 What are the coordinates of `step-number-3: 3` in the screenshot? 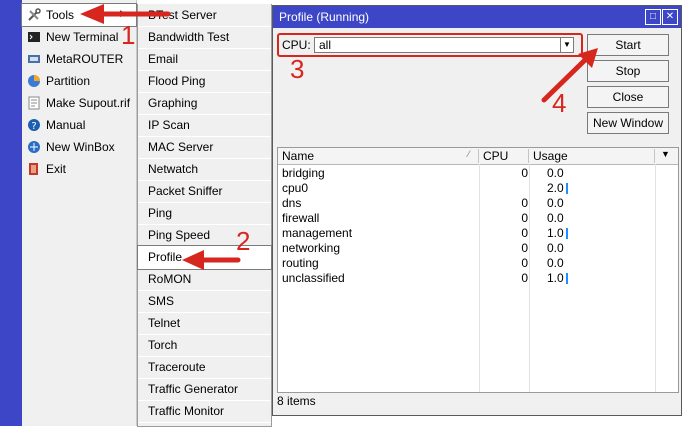 It's located at (297, 69).